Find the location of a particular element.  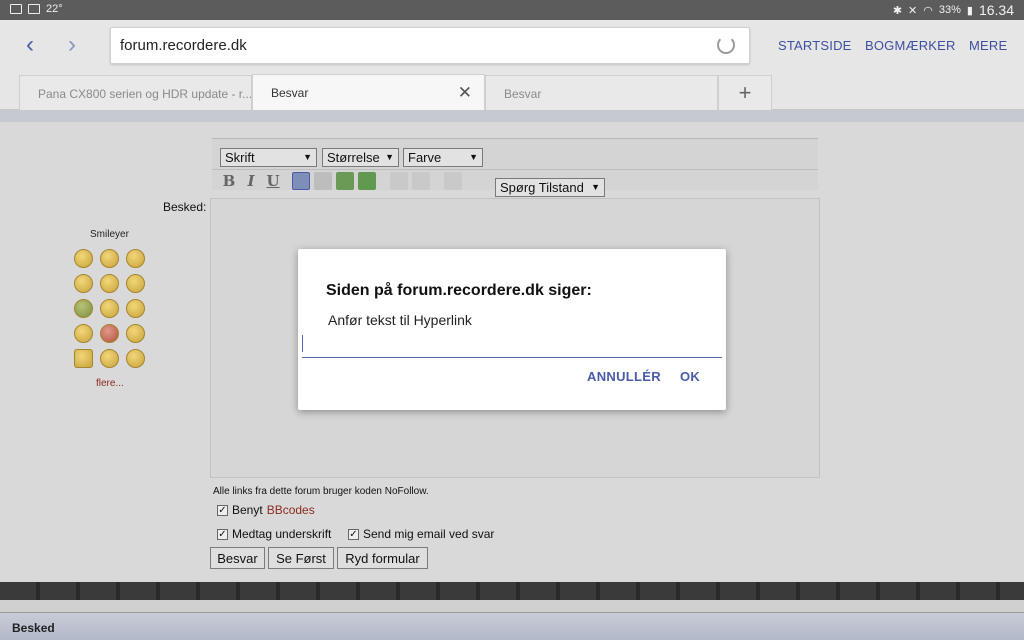

italic-button: I is located at coordinates (251, 181).